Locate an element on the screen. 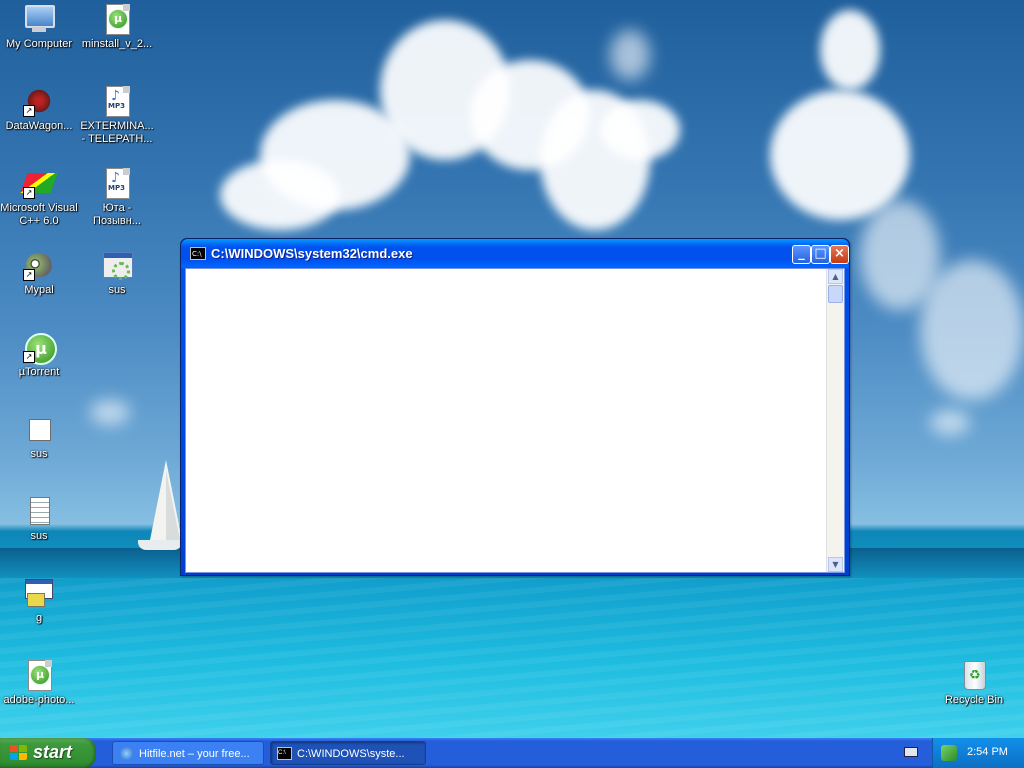  start-label: start is located at coordinates (53, 752).